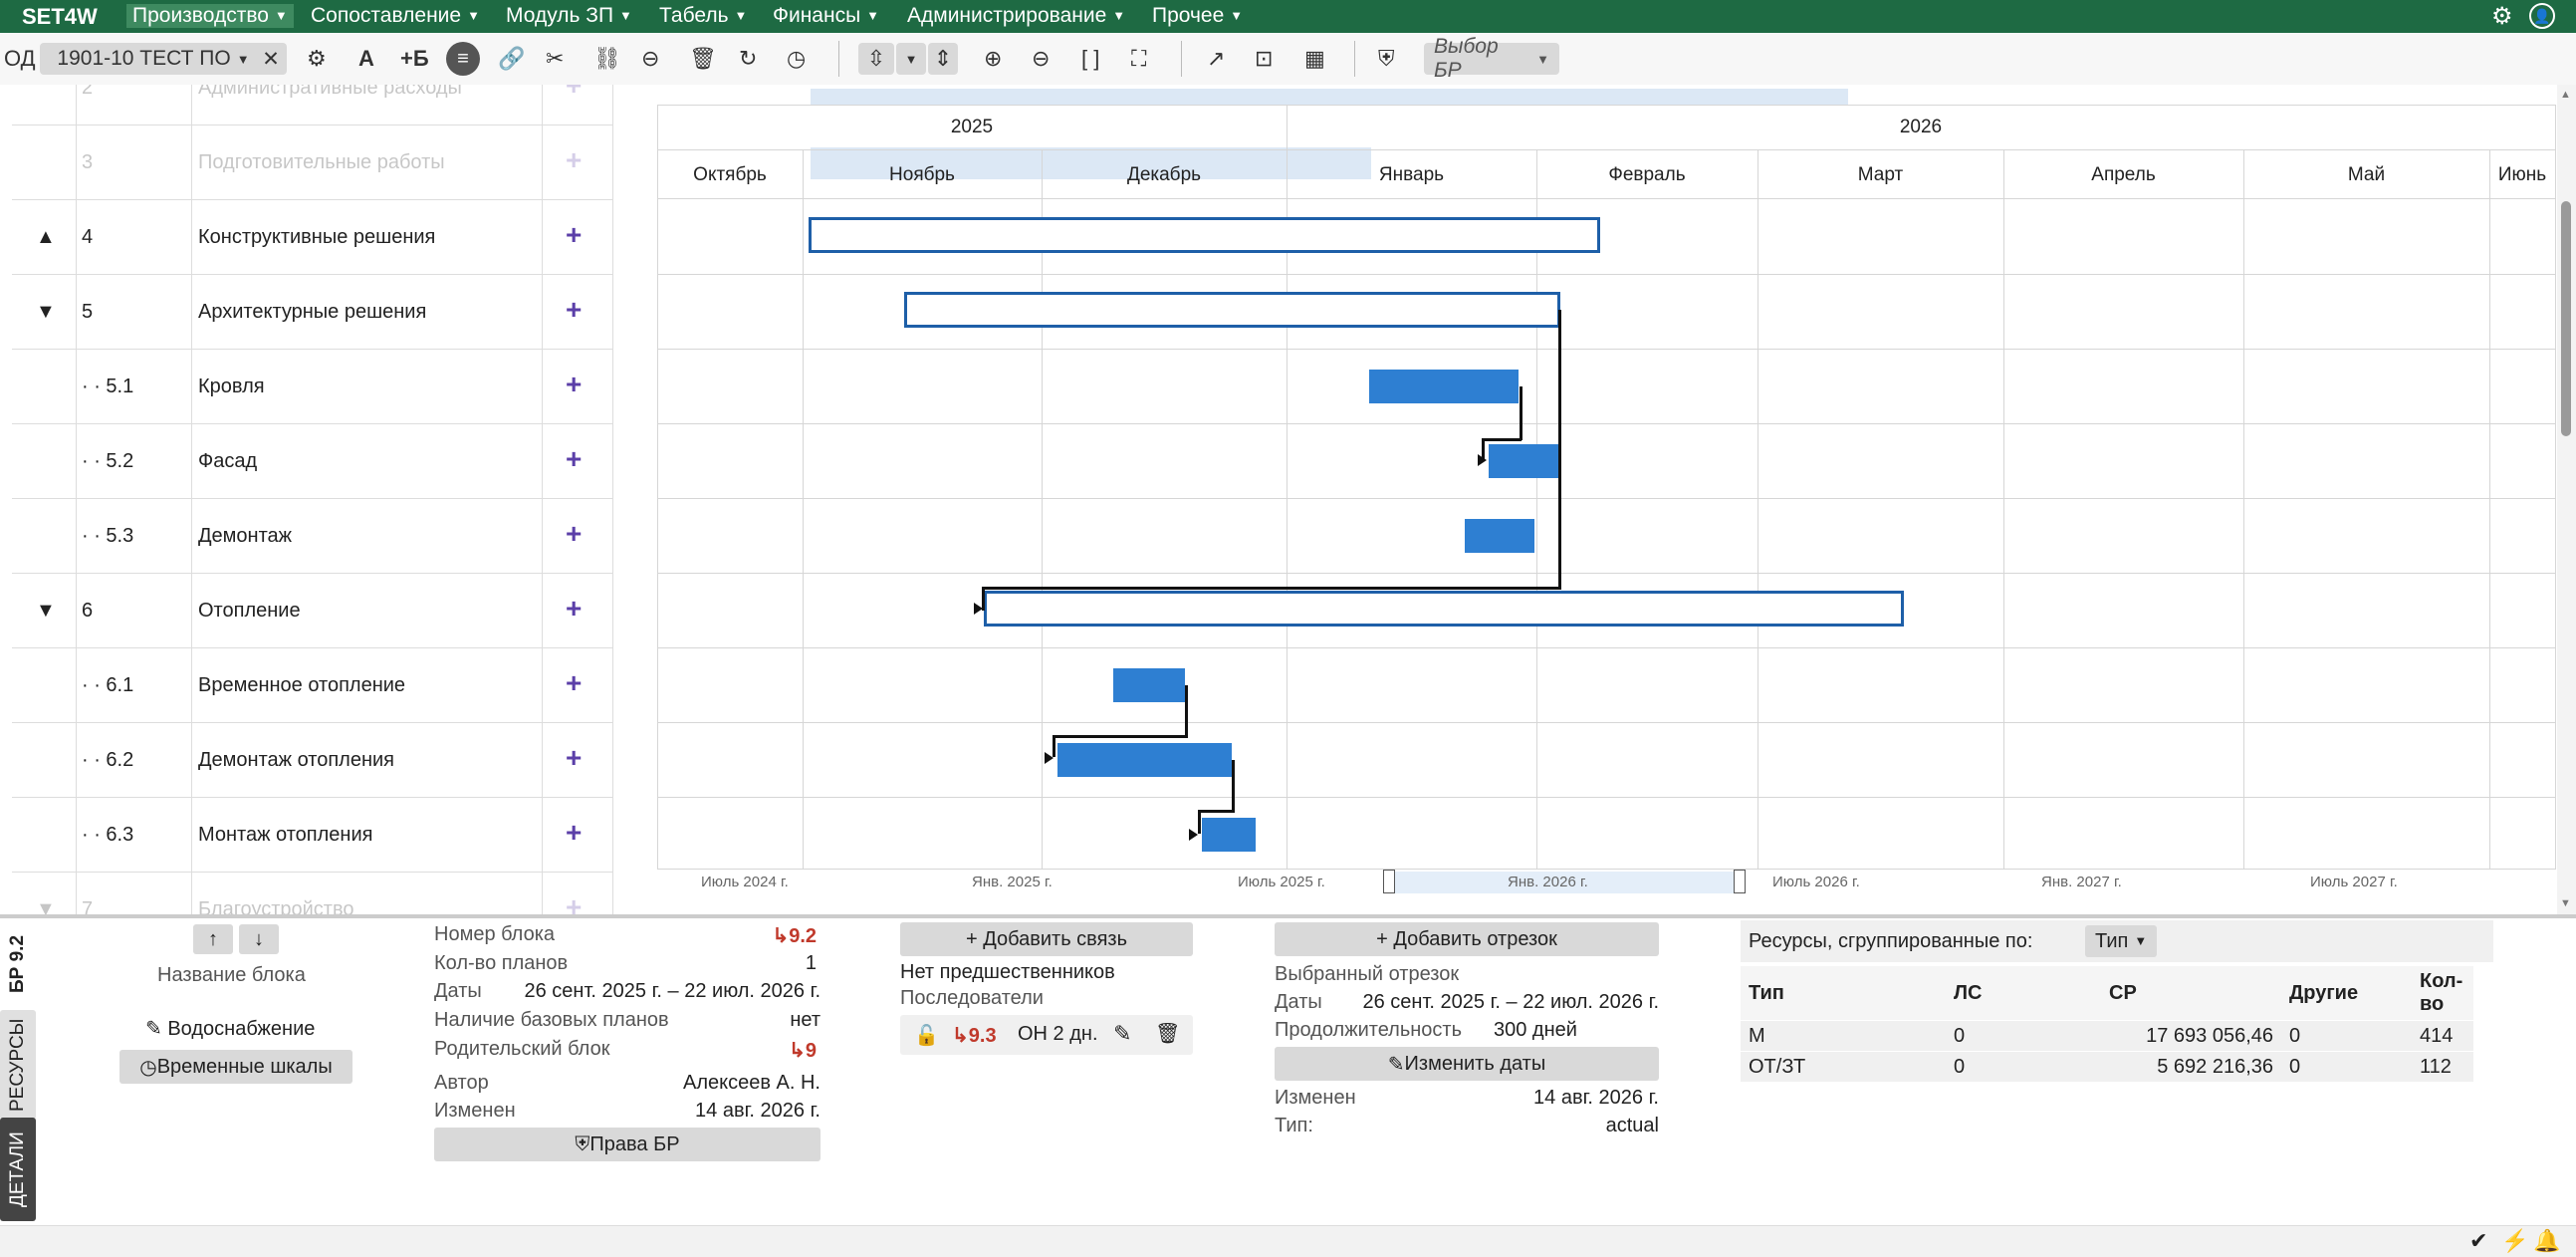  I want to click on clear-project-button: ✕, so click(271, 59).